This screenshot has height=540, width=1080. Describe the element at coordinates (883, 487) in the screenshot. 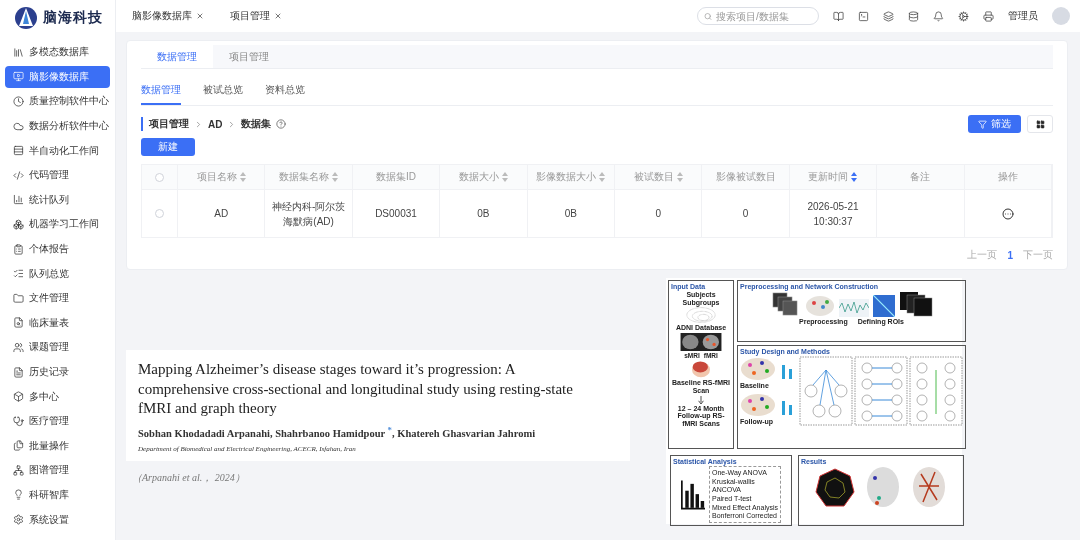

I see `brain-map-drawing` at that location.